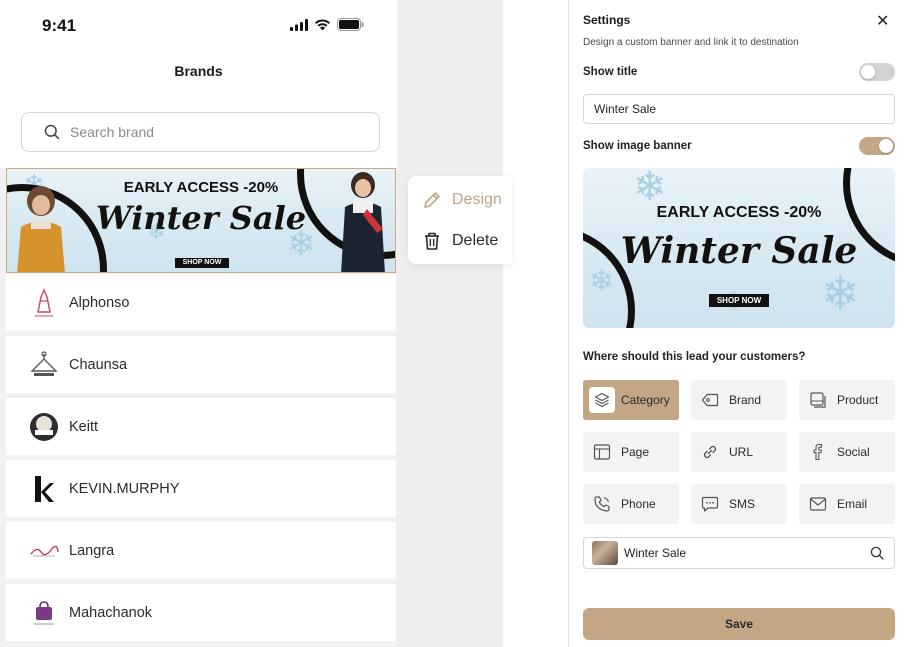  I want to click on keitt-round-logo-icon, so click(44, 427).